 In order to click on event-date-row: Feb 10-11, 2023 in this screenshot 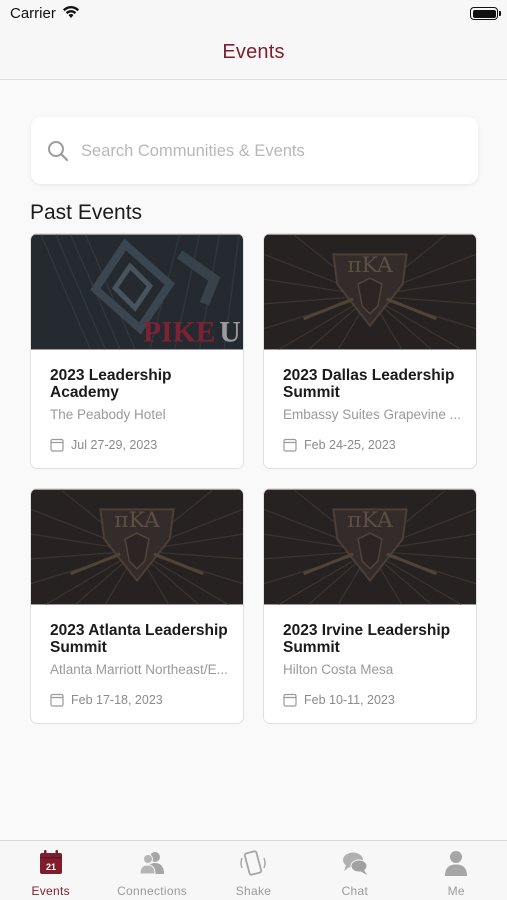, I will do `click(339, 700)`.